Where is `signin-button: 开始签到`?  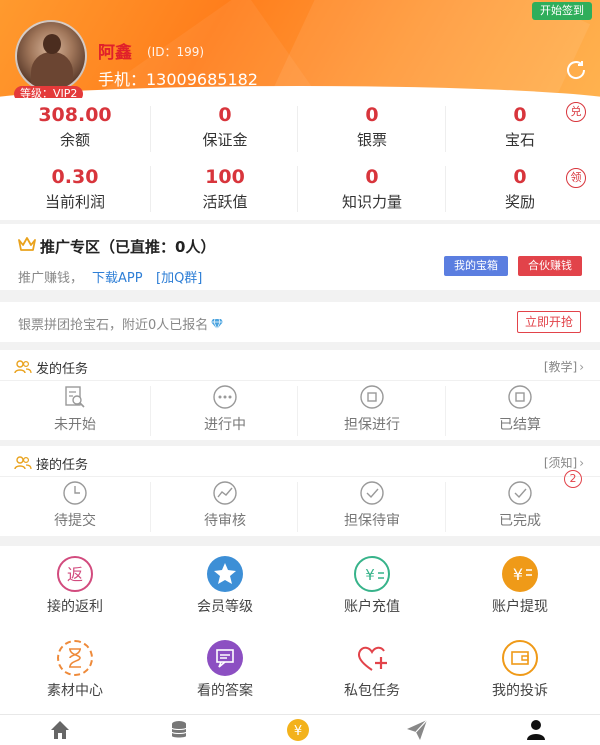 signin-button: 开始签到 is located at coordinates (562, 11).